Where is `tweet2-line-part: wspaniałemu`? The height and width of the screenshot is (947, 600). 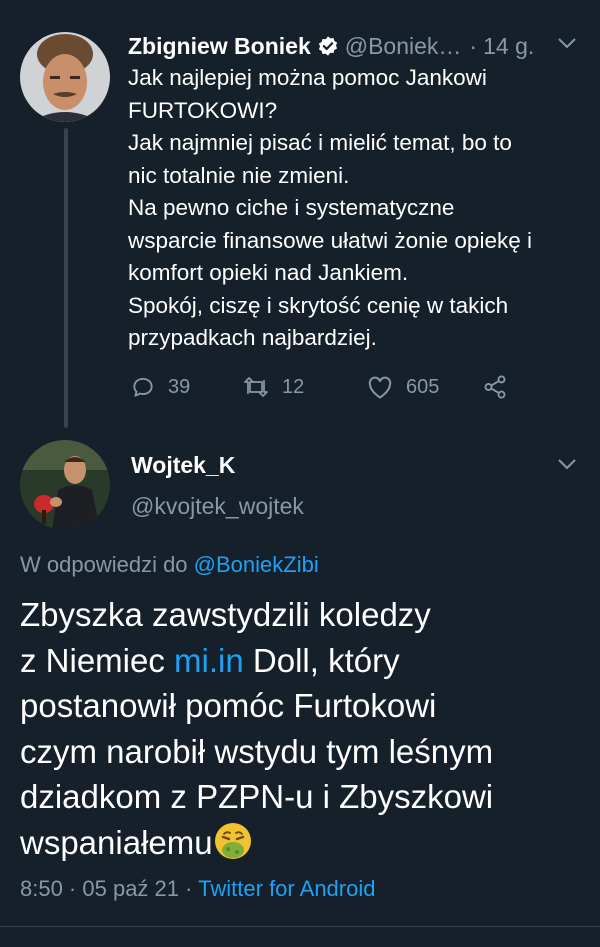 tweet2-line-part: wspaniałemu is located at coordinates (116, 842).